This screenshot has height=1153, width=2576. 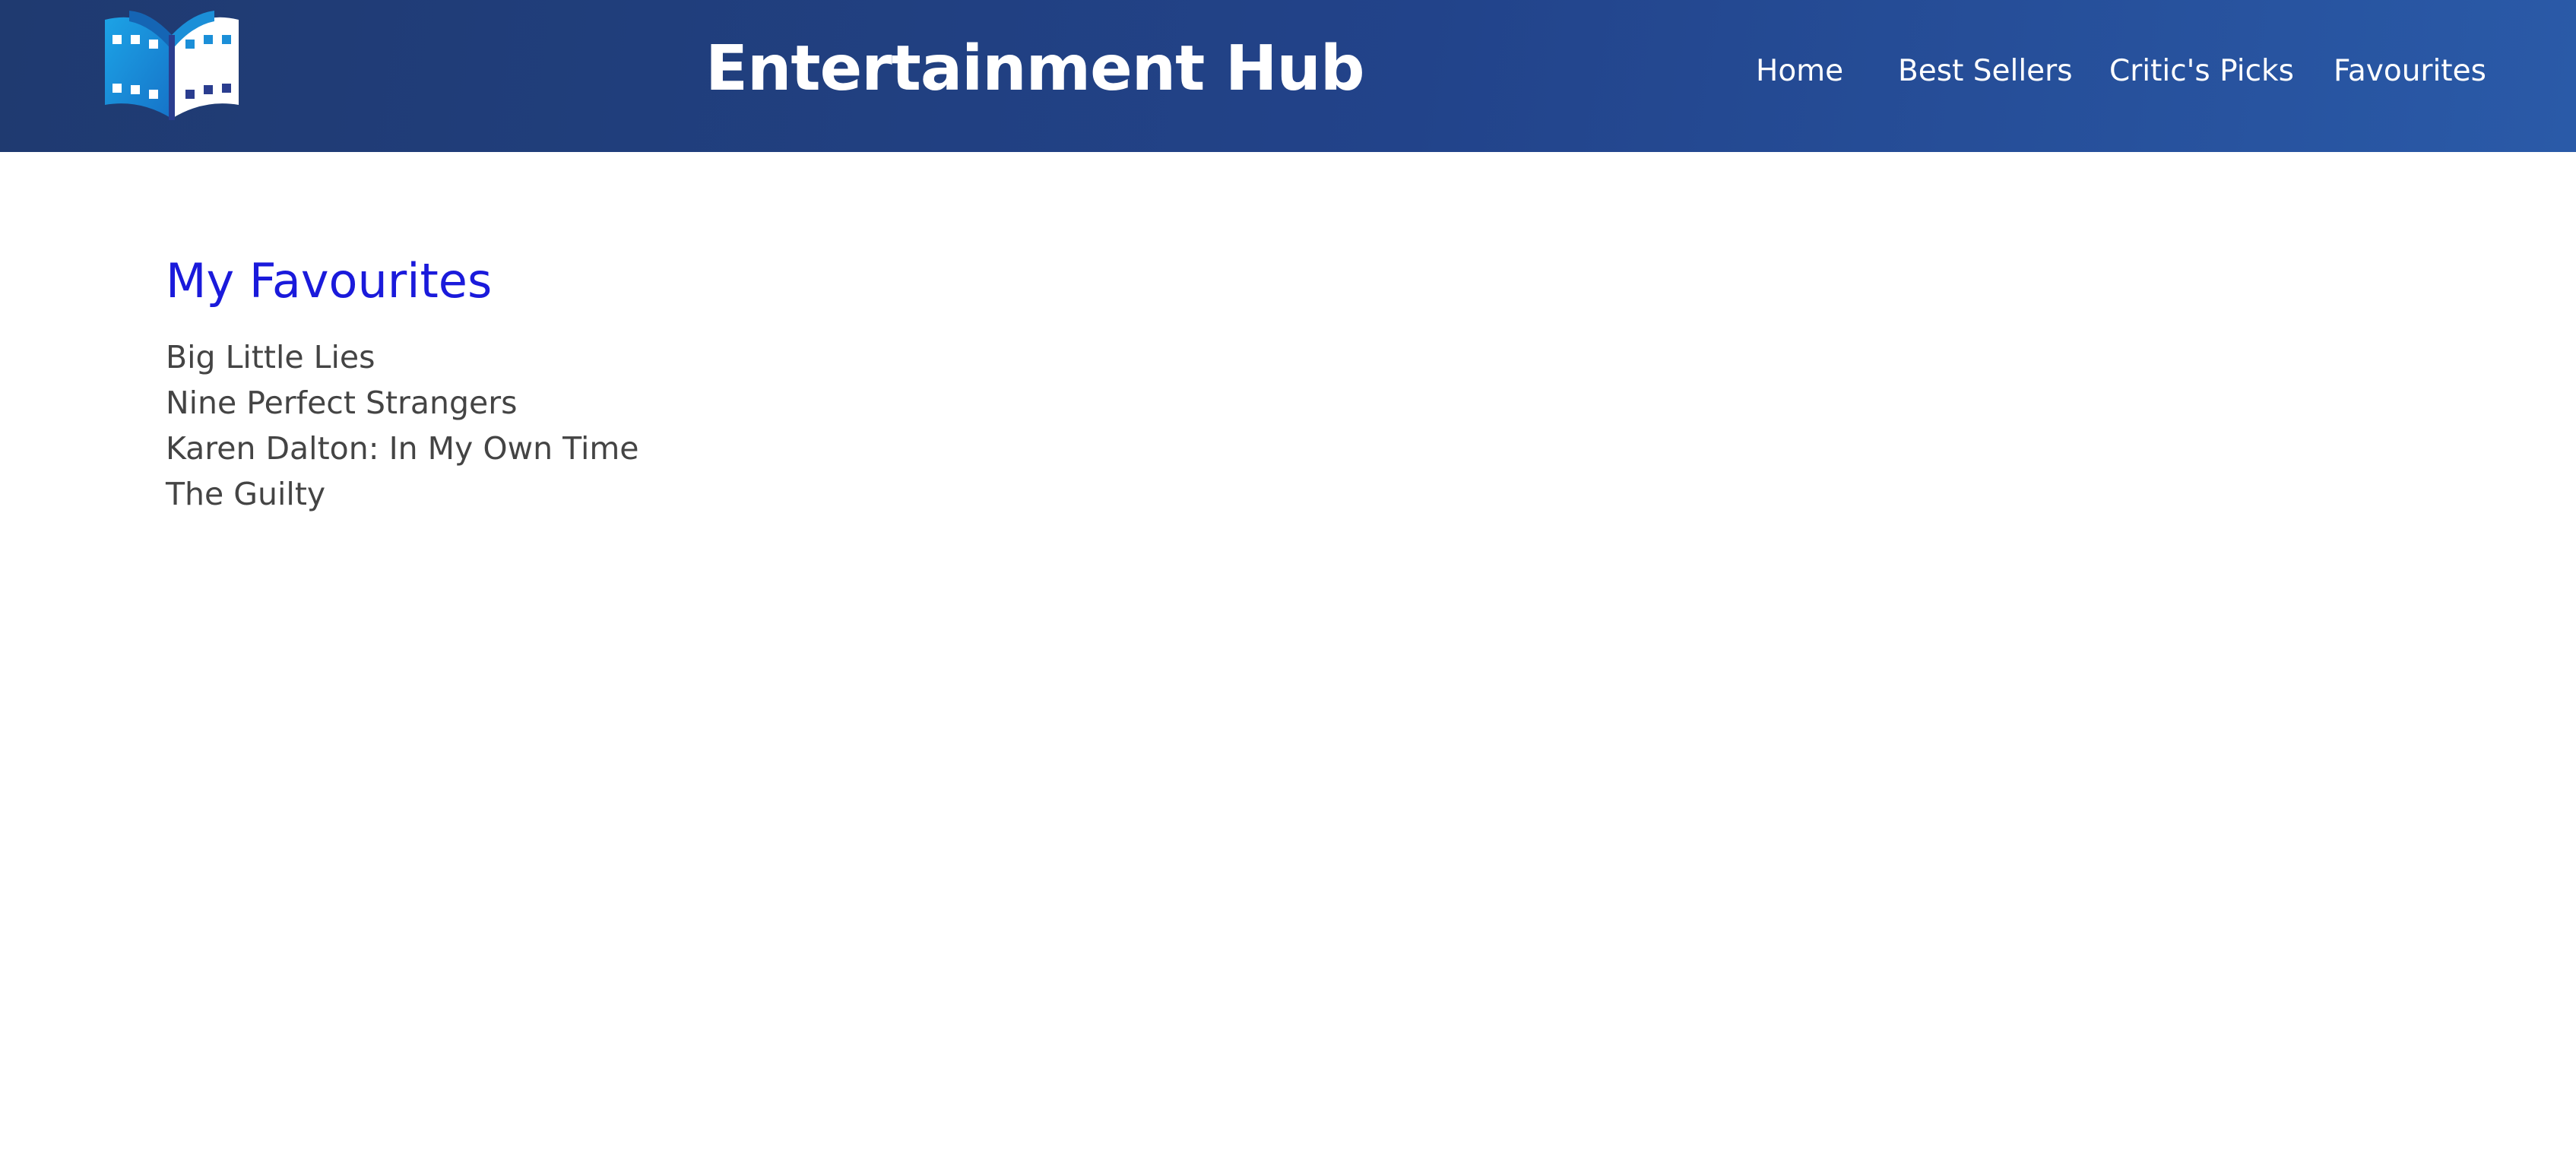 What do you see at coordinates (1799, 71) in the screenshot?
I see `nav-home: Home` at bounding box center [1799, 71].